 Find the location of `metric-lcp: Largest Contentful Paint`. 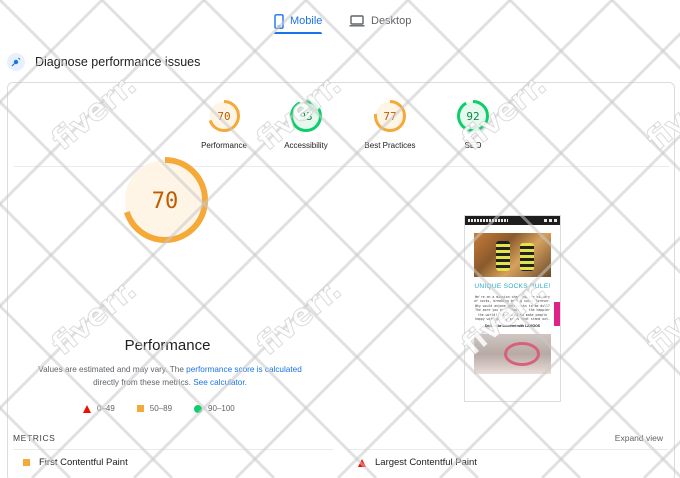

metric-lcp: Largest Contentful Paint is located at coordinates (417, 462).